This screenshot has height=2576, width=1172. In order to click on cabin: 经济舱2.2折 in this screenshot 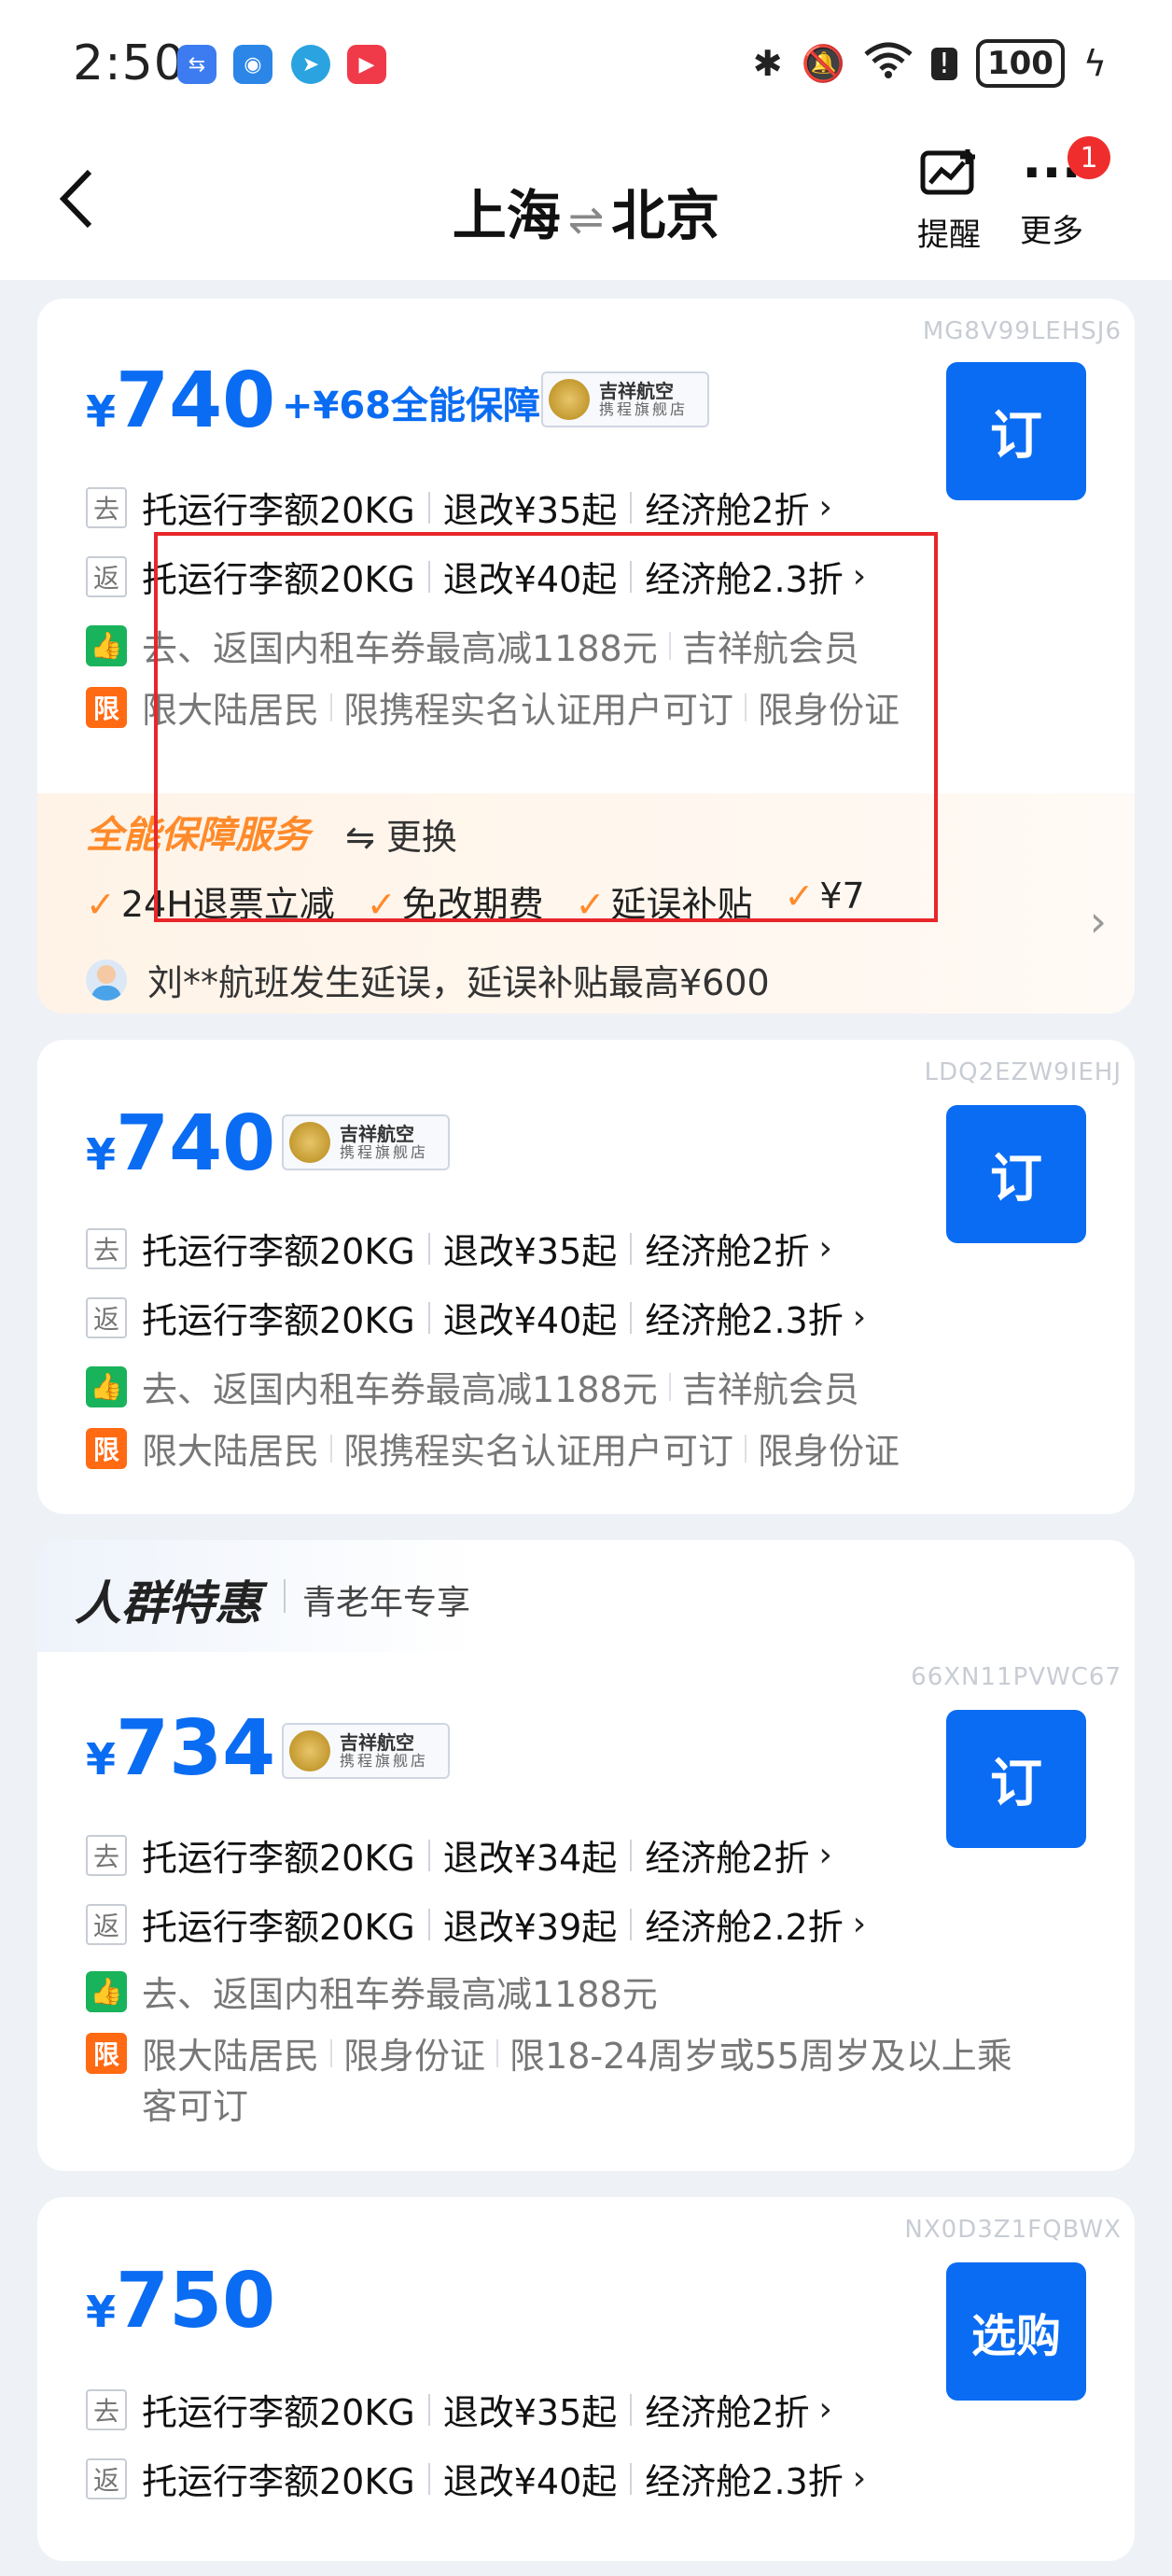, I will do `click(744, 1928)`.